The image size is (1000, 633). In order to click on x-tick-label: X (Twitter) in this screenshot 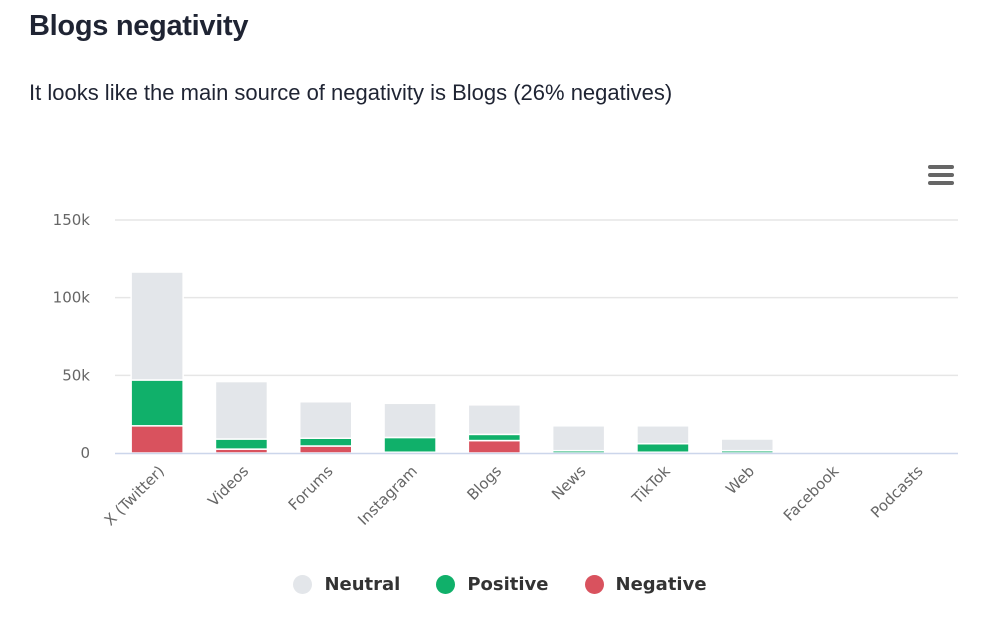, I will do `click(134, 495)`.